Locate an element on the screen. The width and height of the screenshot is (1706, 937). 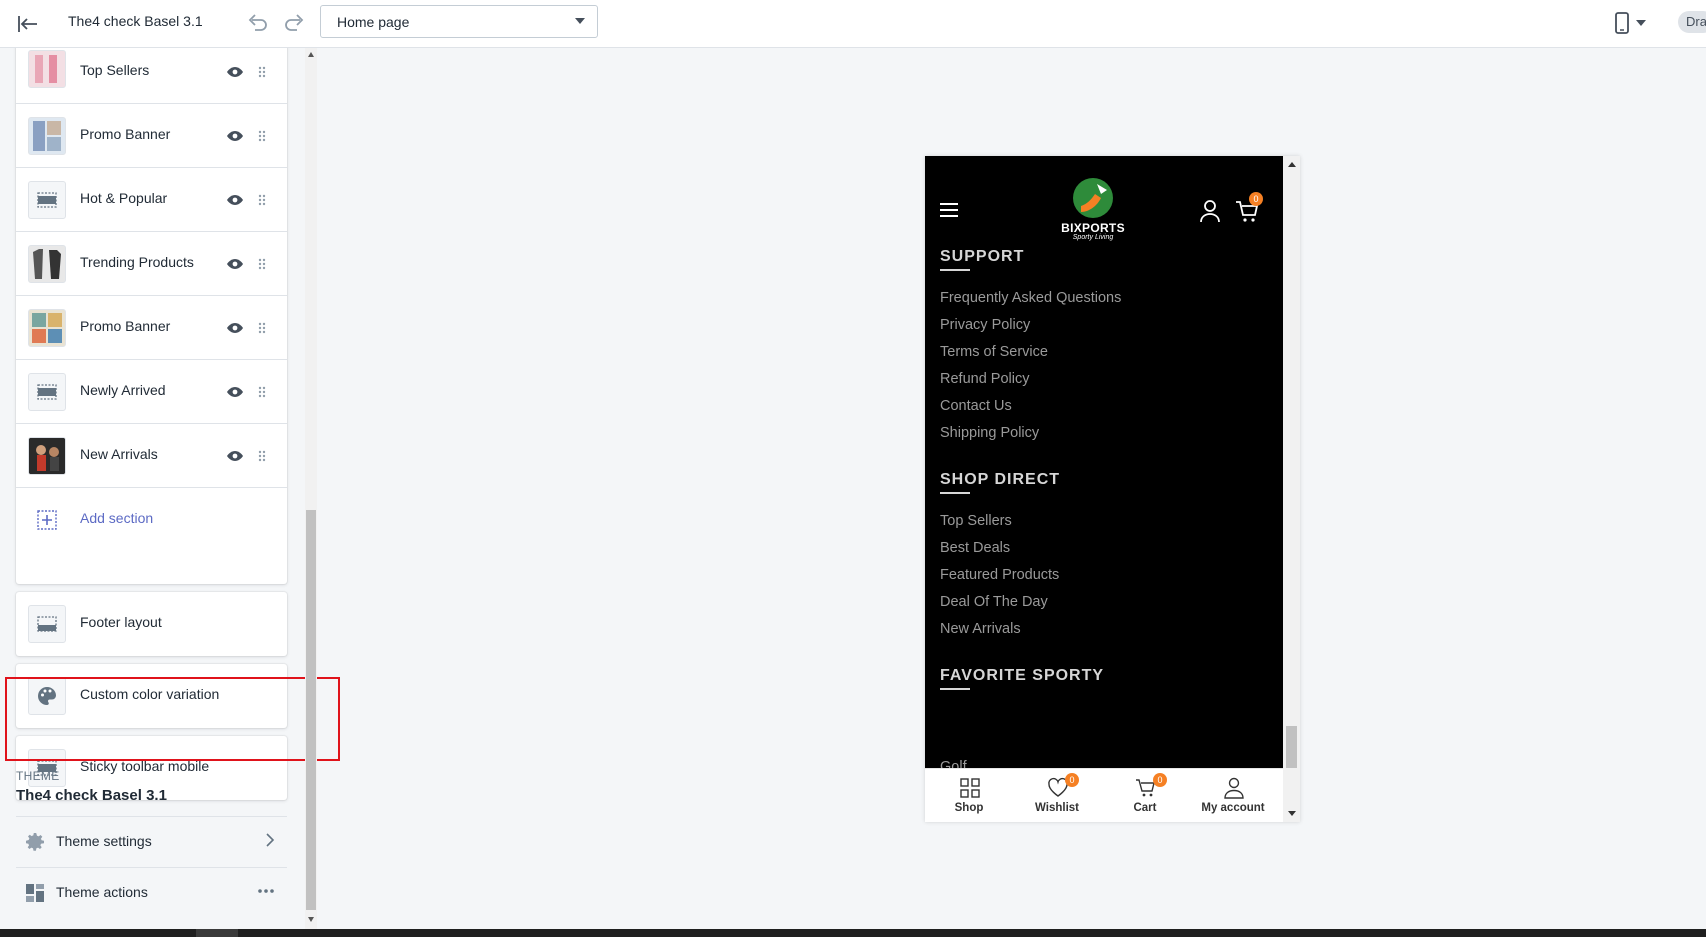
preview-scrollbar-thumb is located at coordinates (1291, 747).